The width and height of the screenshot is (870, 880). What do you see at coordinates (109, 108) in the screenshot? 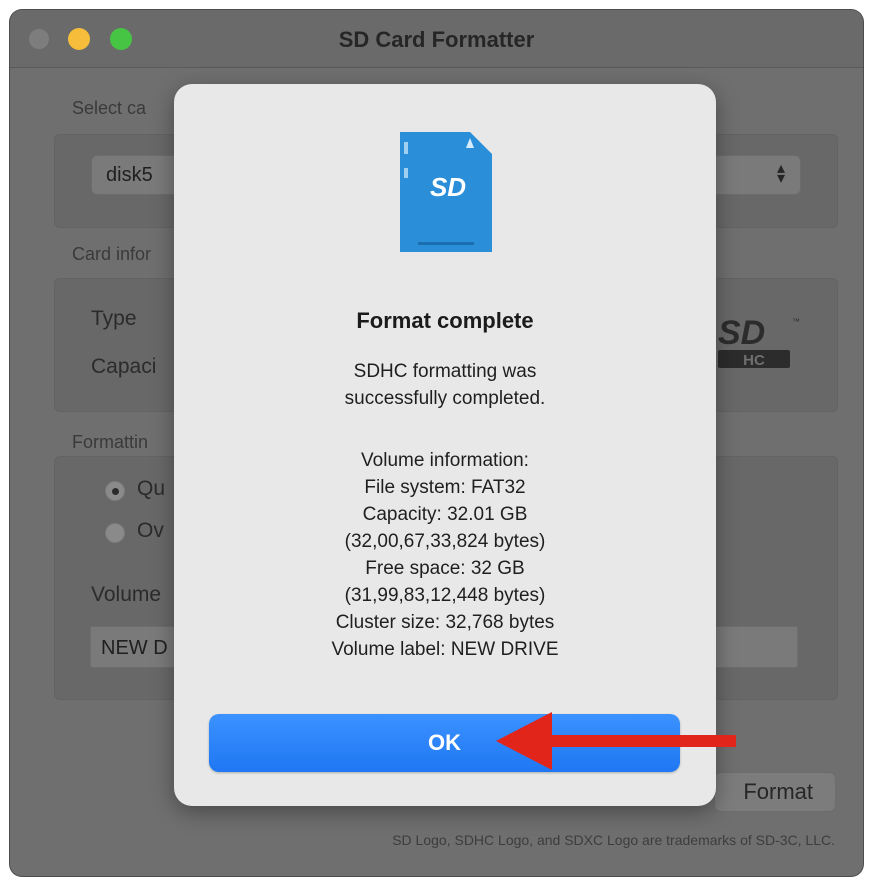
I see `select-card-label: Select ca` at bounding box center [109, 108].